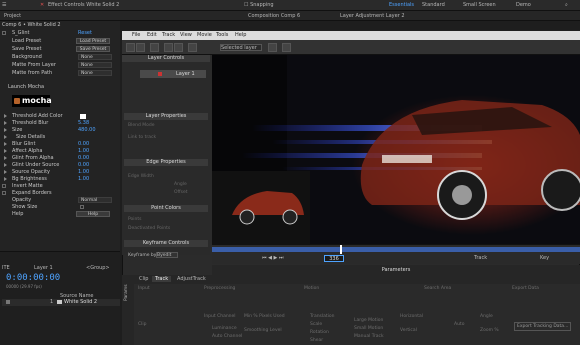  What do you see at coordinates (31, 172) in the screenshot?
I see `param-label: Source Opacity` at bounding box center [31, 172].